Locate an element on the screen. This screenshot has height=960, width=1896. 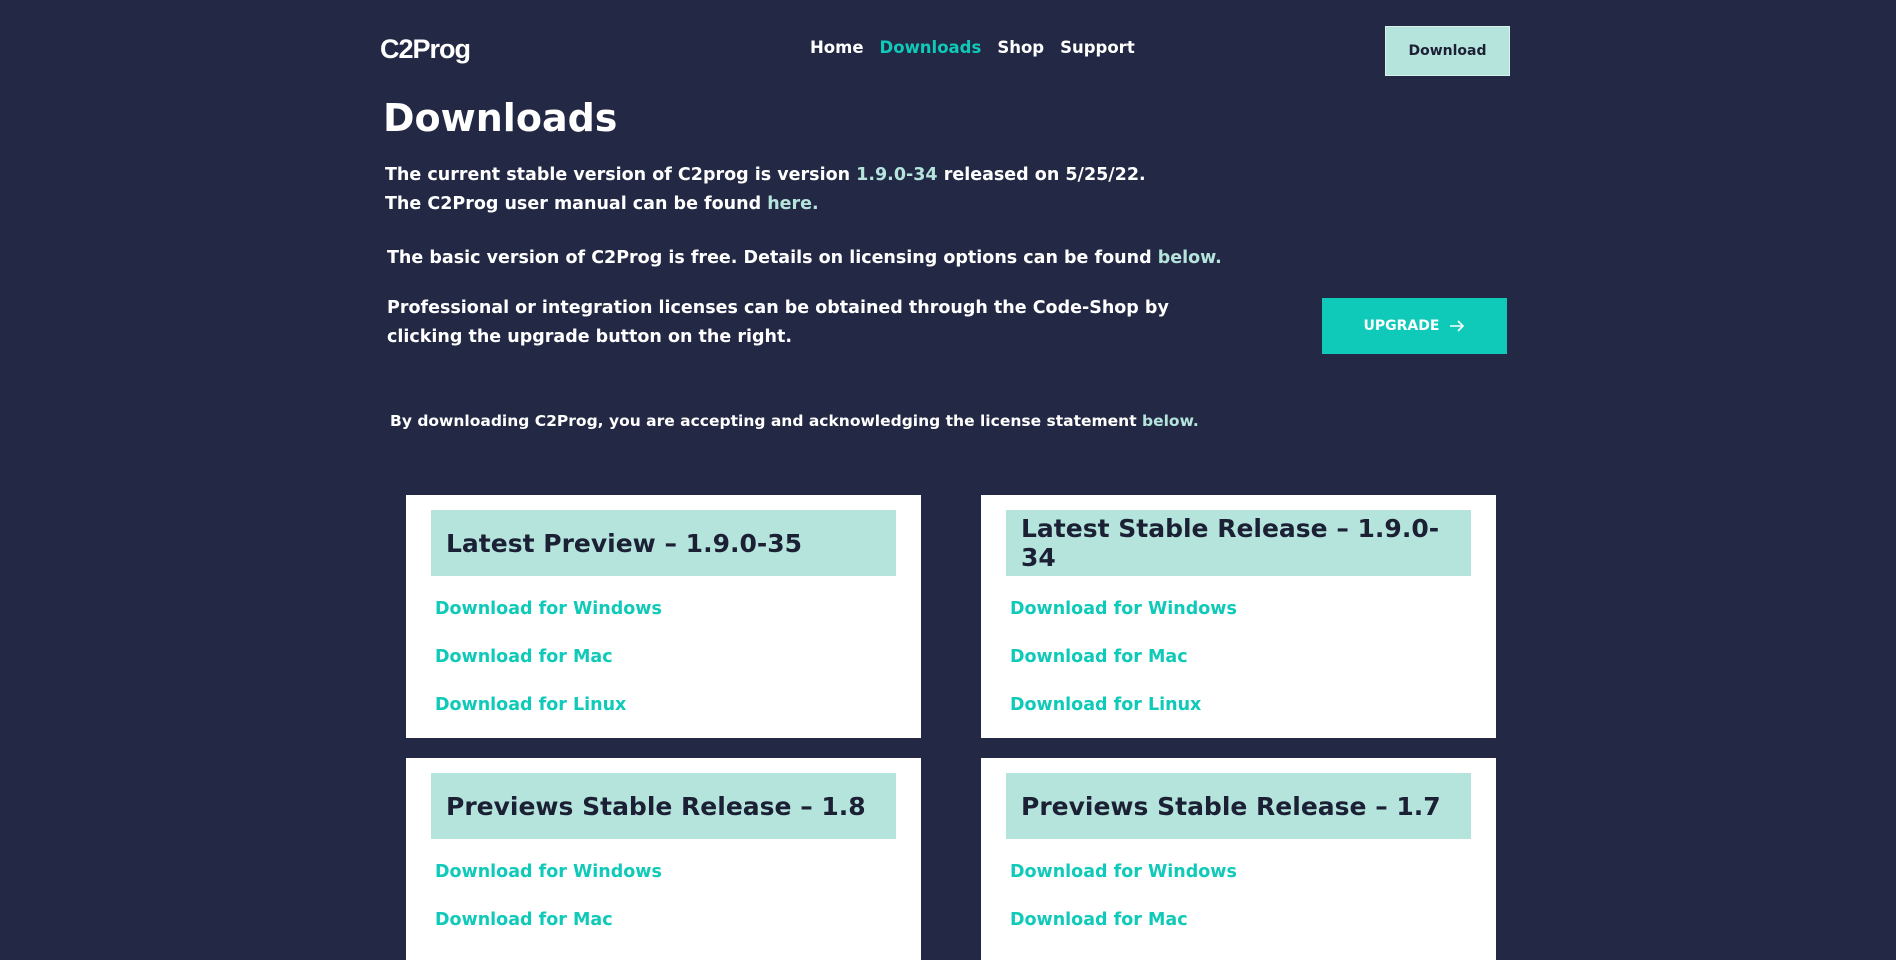
nav-shop: Shop is located at coordinates (1020, 47).